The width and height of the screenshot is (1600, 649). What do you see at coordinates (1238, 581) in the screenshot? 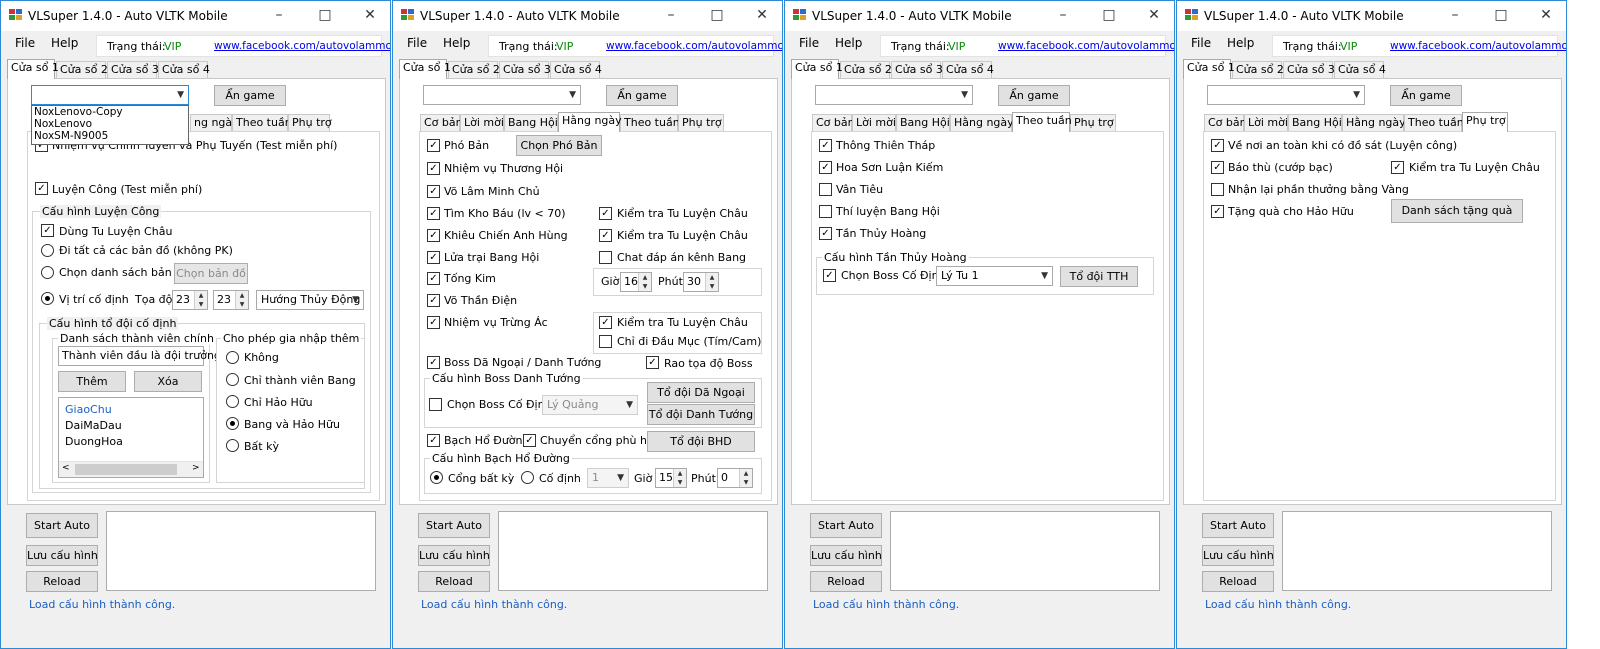
I see `reload-button: Reload` at bounding box center [1238, 581].